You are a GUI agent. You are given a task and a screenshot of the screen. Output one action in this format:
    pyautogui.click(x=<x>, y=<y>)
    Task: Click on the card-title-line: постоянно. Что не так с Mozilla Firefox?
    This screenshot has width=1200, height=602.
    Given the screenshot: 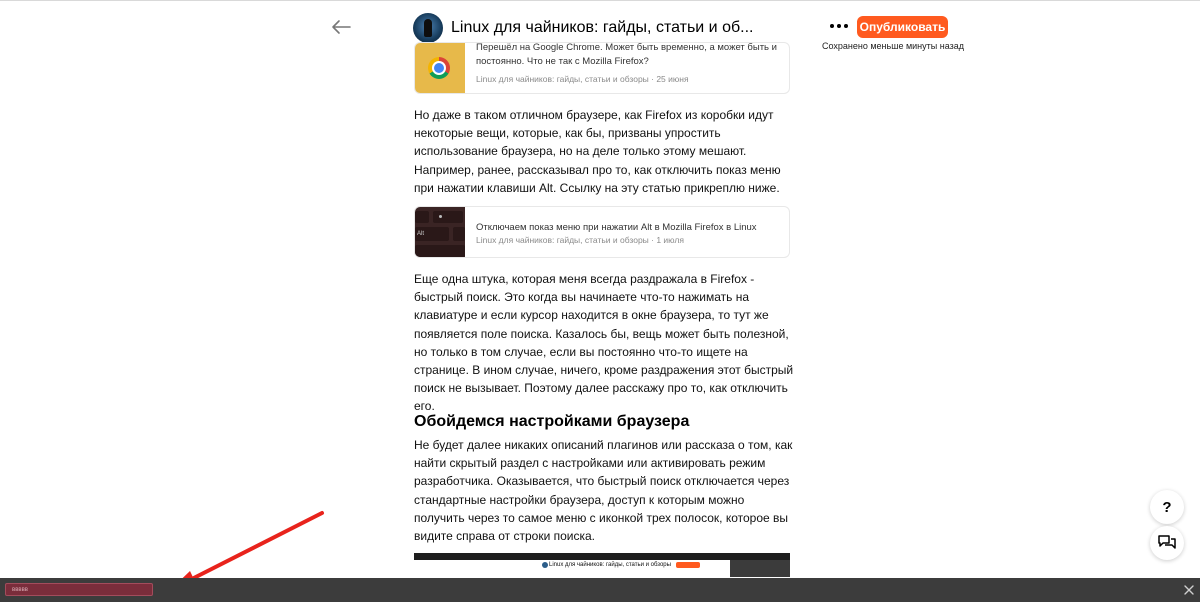 What is the action you would take?
    pyautogui.click(x=562, y=61)
    